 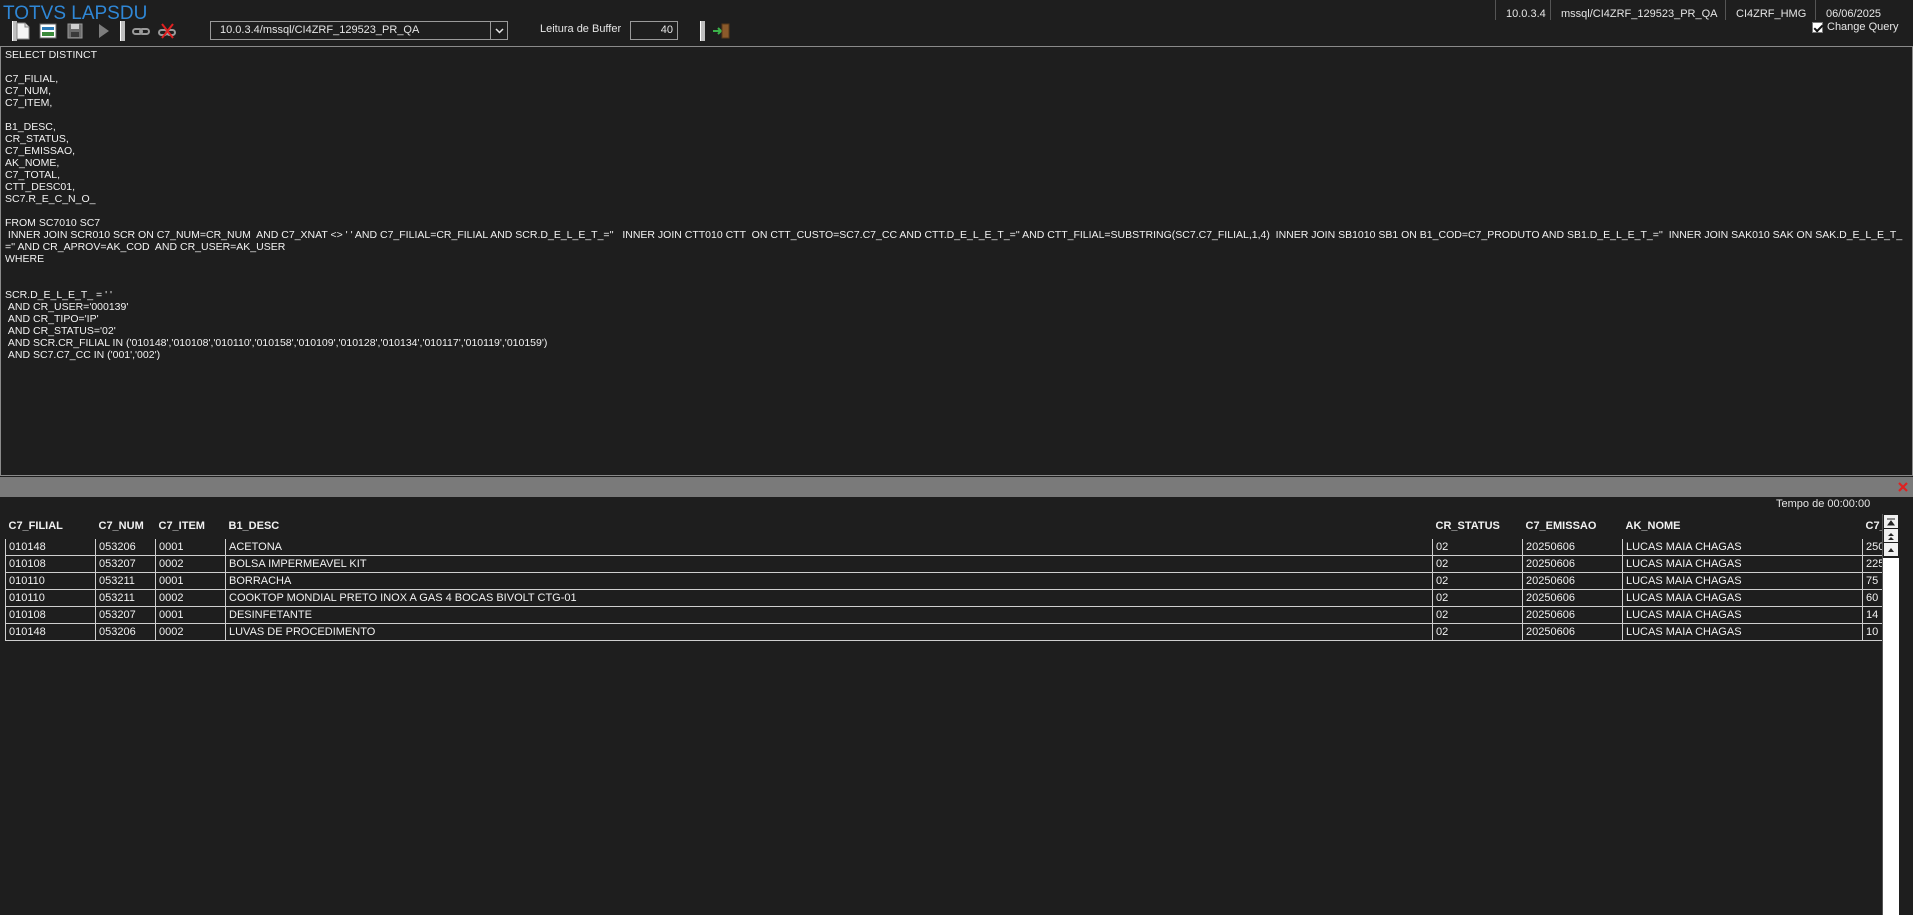 I want to click on elapsed-time: Tempo de 00:00:00, so click(x=1823, y=504).